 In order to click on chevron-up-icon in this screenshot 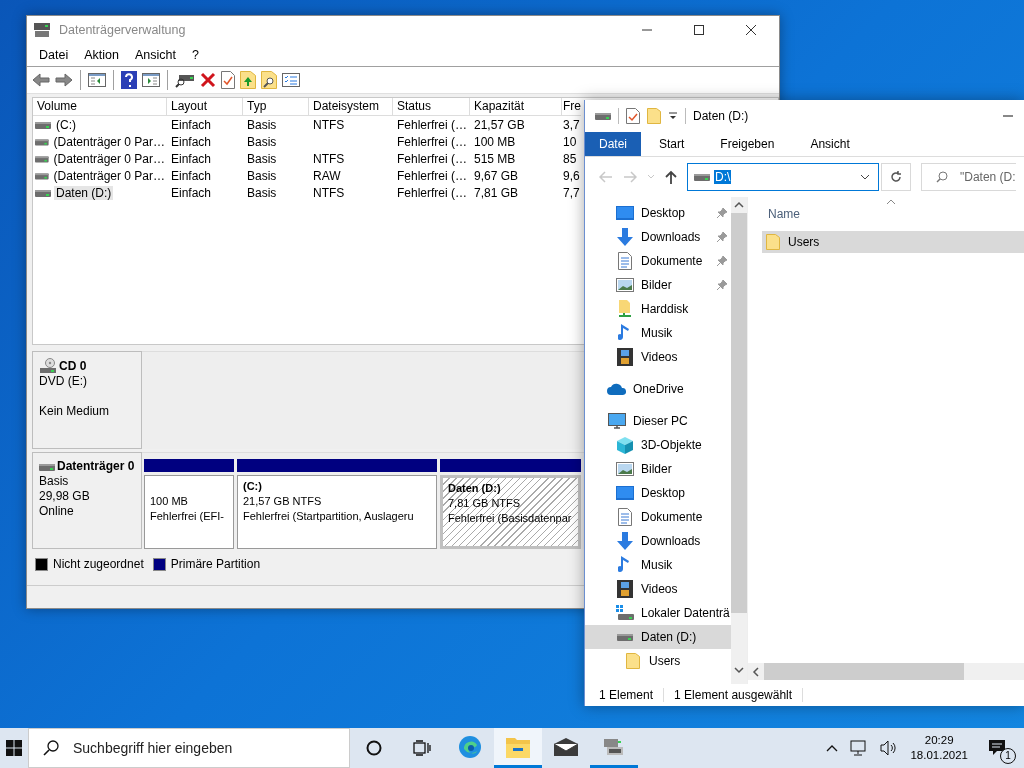, I will do `click(832, 748)`.